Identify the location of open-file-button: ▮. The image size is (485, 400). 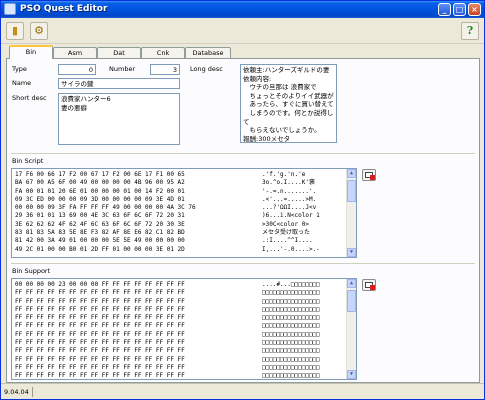
(15, 31).